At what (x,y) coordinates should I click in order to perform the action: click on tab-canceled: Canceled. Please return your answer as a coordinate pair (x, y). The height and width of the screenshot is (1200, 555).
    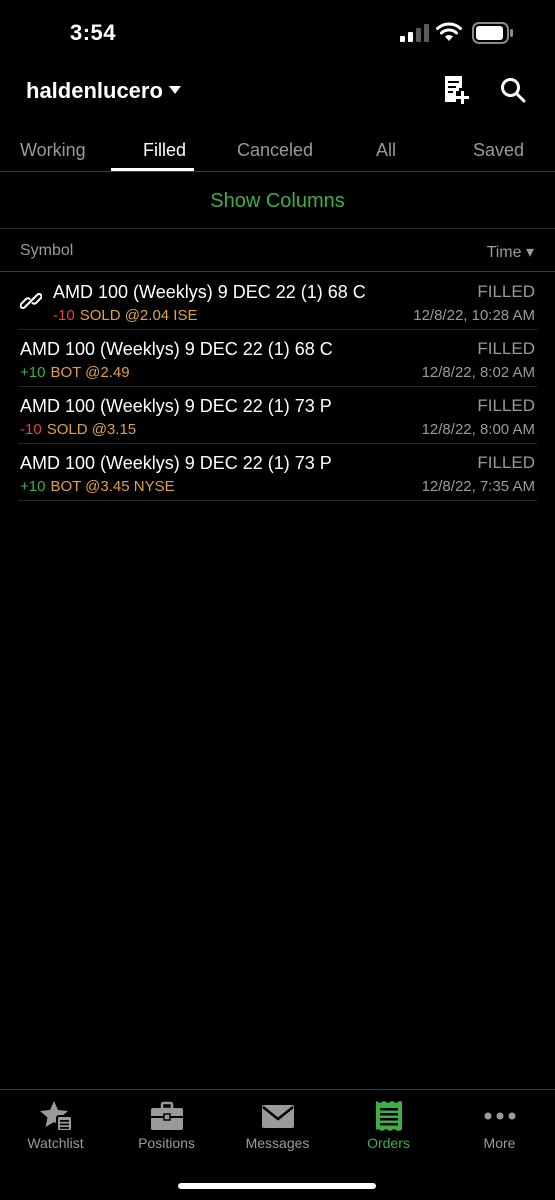
    Looking at the image, I should click on (275, 150).